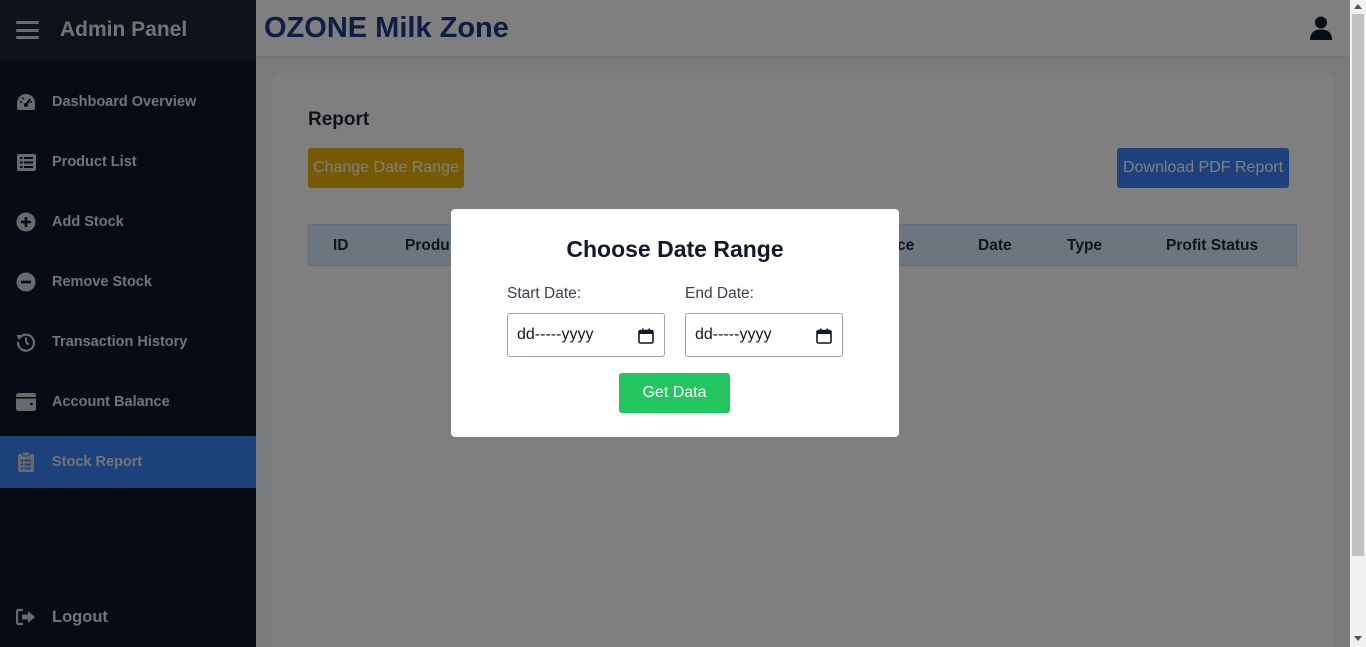 The height and width of the screenshot is (647, 1366). Describe the element at coordinates (555, 334) in the screenshot. I see `start-date-value: dd-----yyyy` at that location.